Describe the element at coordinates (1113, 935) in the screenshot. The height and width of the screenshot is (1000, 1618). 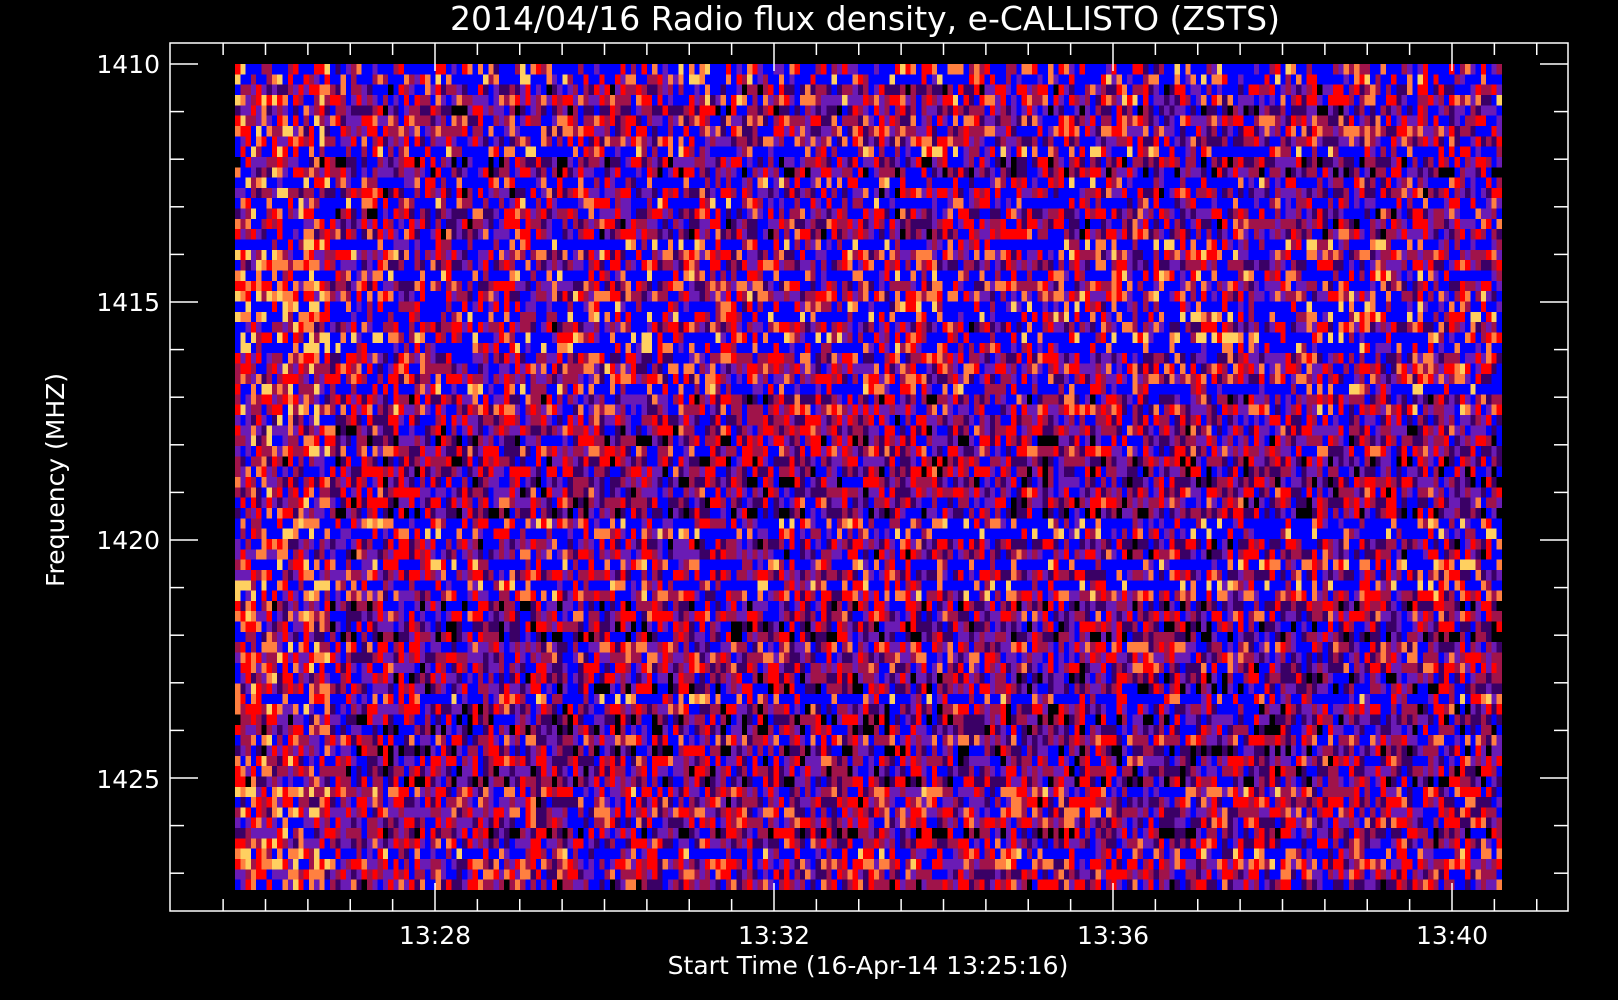
I see `x-tick-label: 13:36` at that location.